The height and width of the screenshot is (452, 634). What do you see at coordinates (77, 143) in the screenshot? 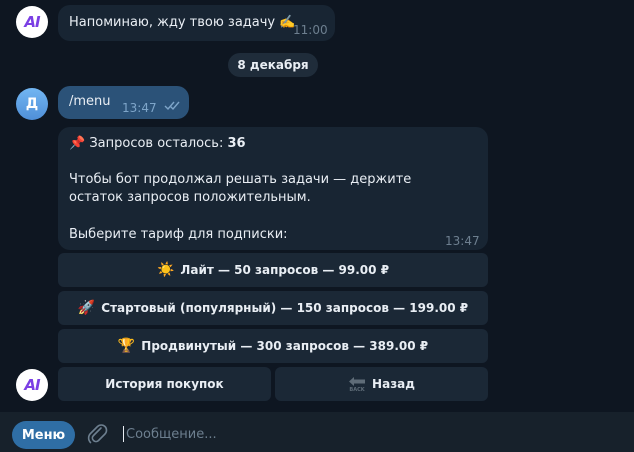
I see `pin-icon: 📌` at bounding box center [77, 143].